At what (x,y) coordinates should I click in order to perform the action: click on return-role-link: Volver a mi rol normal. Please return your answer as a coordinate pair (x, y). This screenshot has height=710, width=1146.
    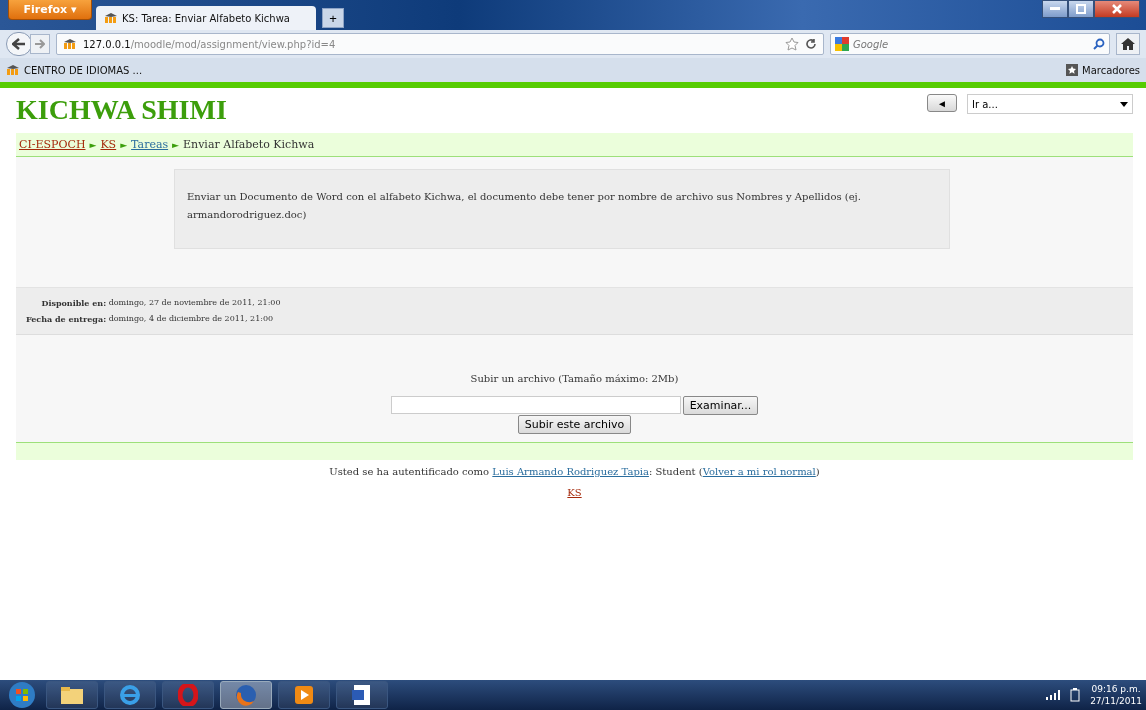
    Looking at the image, I should click on (759, 471).